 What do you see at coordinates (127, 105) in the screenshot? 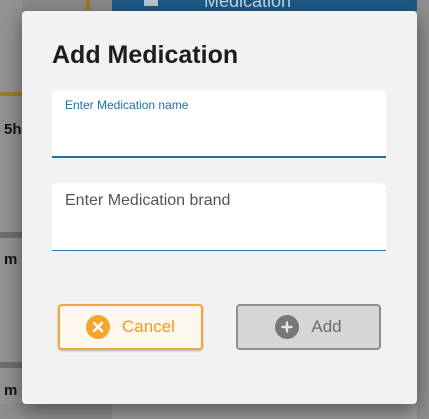
I see `medication-name-label: Enter Medication name` at bounding box center [127, 105].